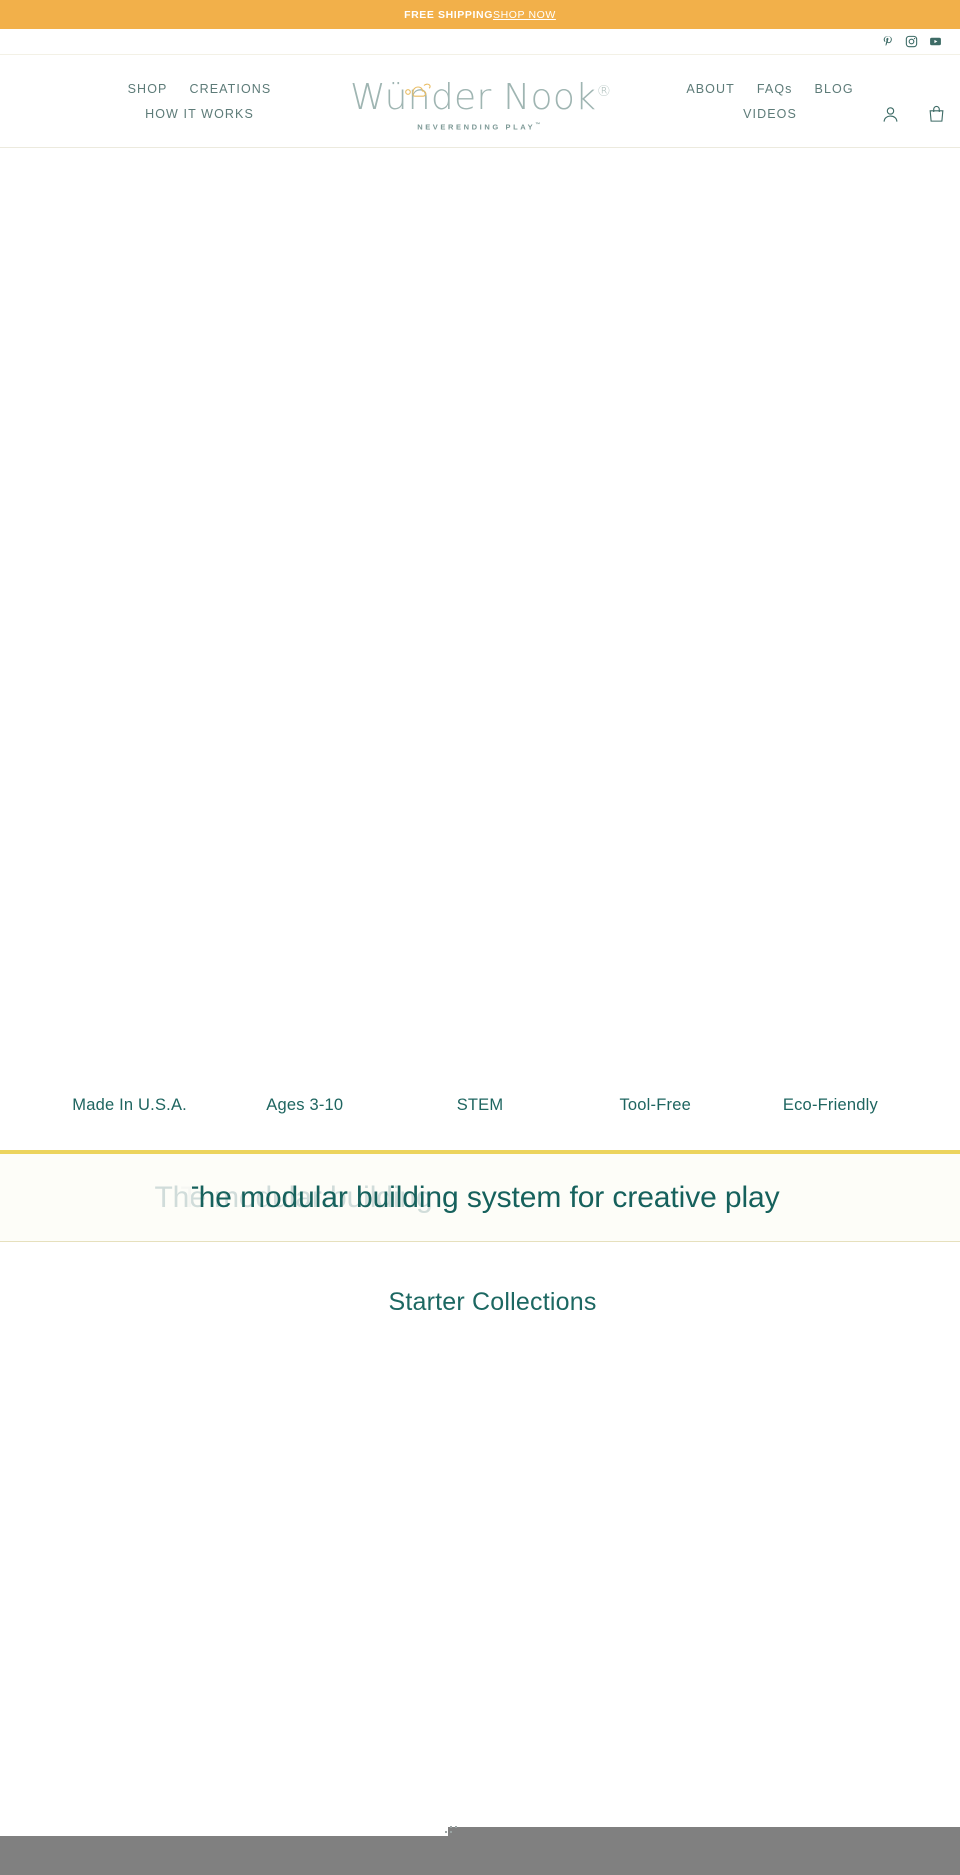 The image size is (960, 1875). Describe the element at coordinates (448, 14) in the screenshot. I see `announcement-text: FREE SHIPPING` at that location.